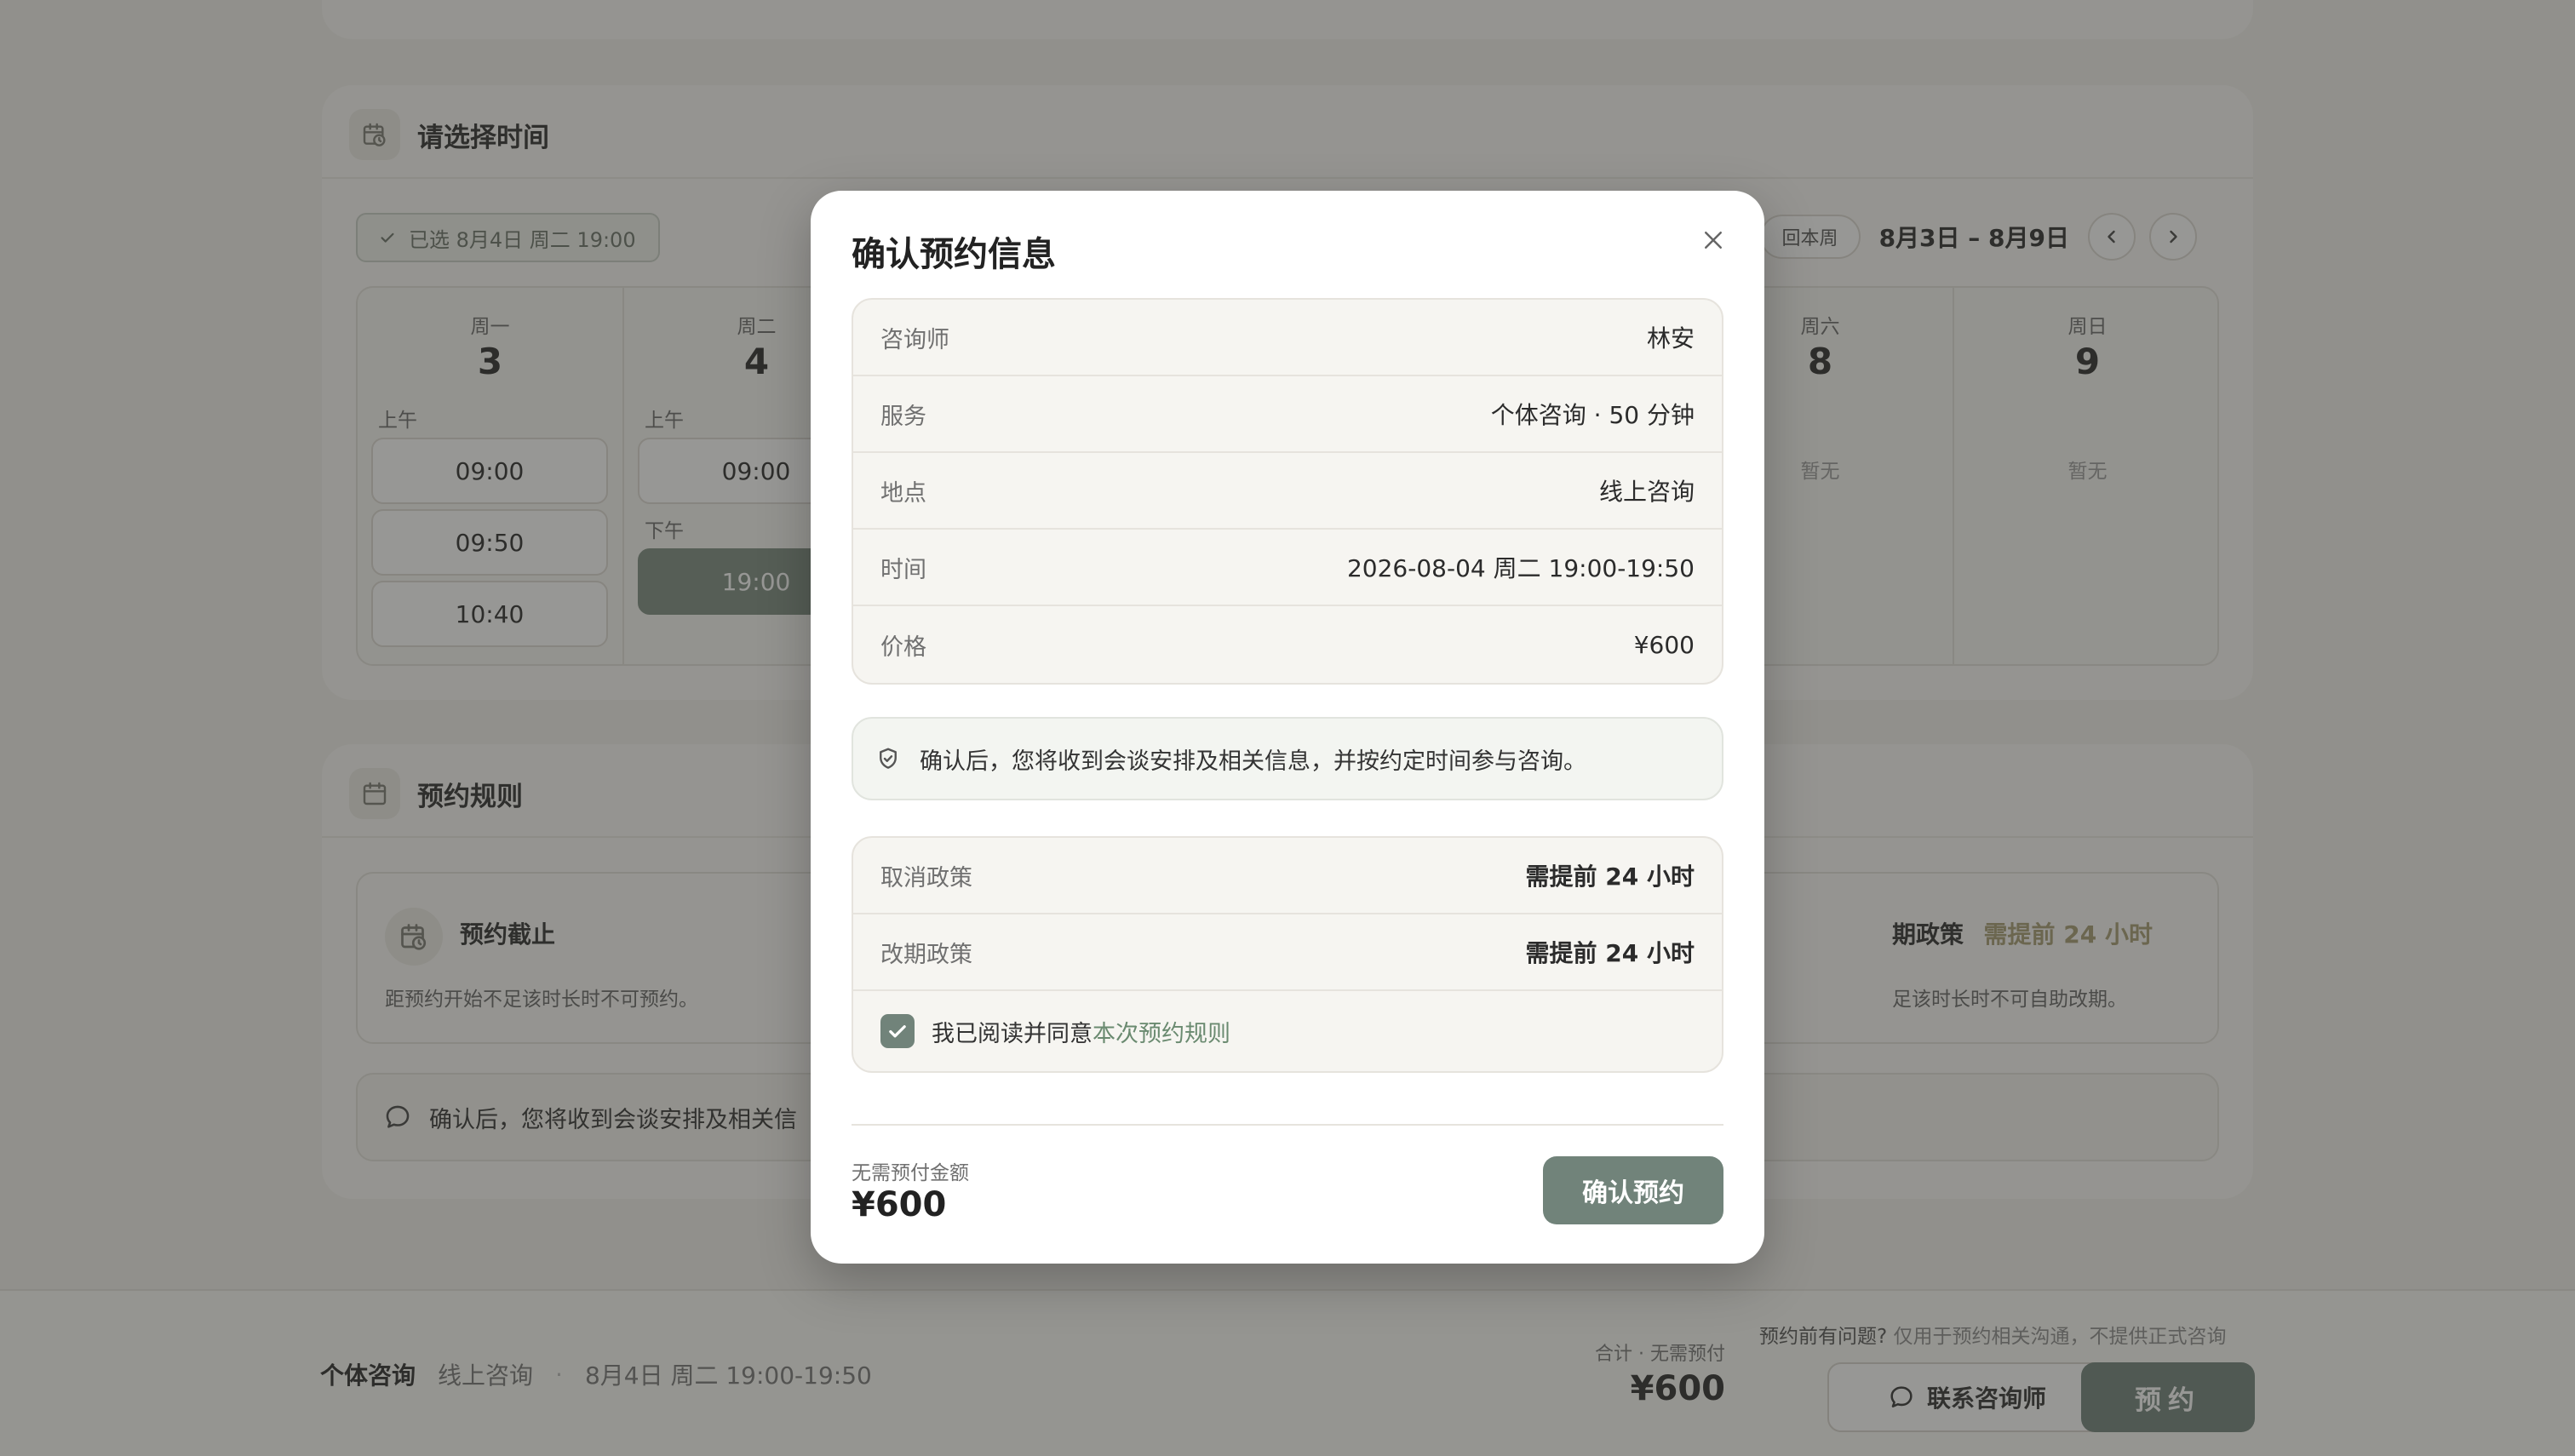 The image size is (2575, 1456). What do you see at coordinates (910, 1173) in the screenshot?
I see `prepay-label: 无需预付金额` at bounding box center [910, 1173].